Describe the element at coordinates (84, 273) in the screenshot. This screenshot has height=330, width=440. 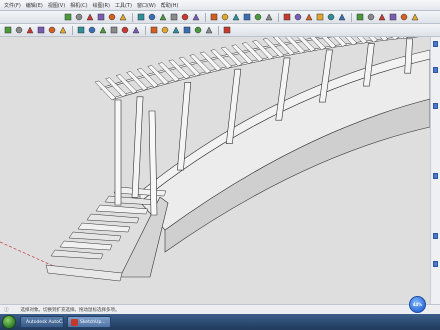
I see `stair-landing` at that location.